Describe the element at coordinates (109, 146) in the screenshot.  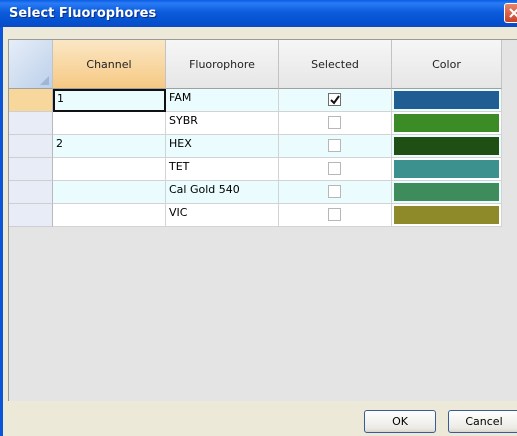
I see `channel-cell: 2` at that location.